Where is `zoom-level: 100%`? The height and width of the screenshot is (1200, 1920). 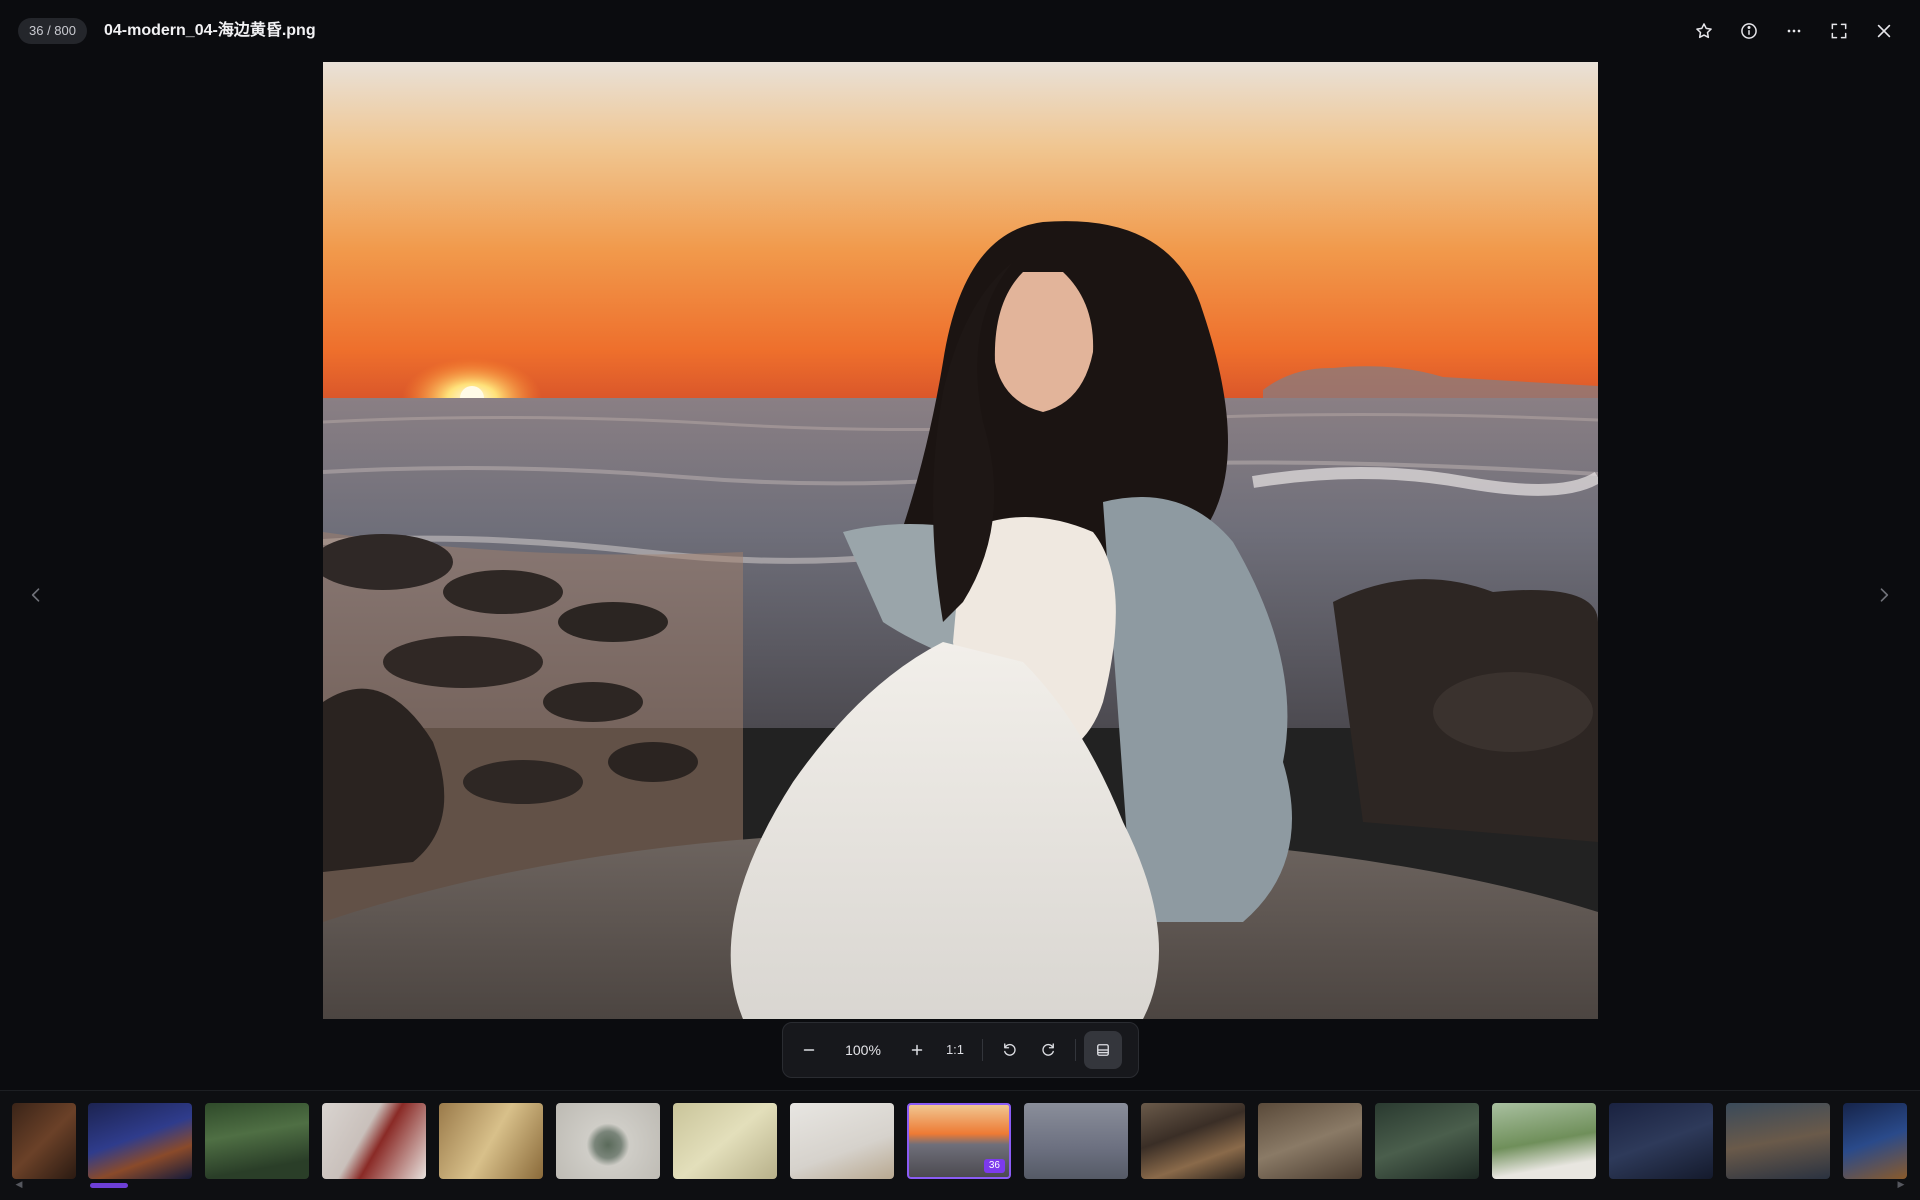 zoom-level: 100% is located at coordinates (863, 1050).